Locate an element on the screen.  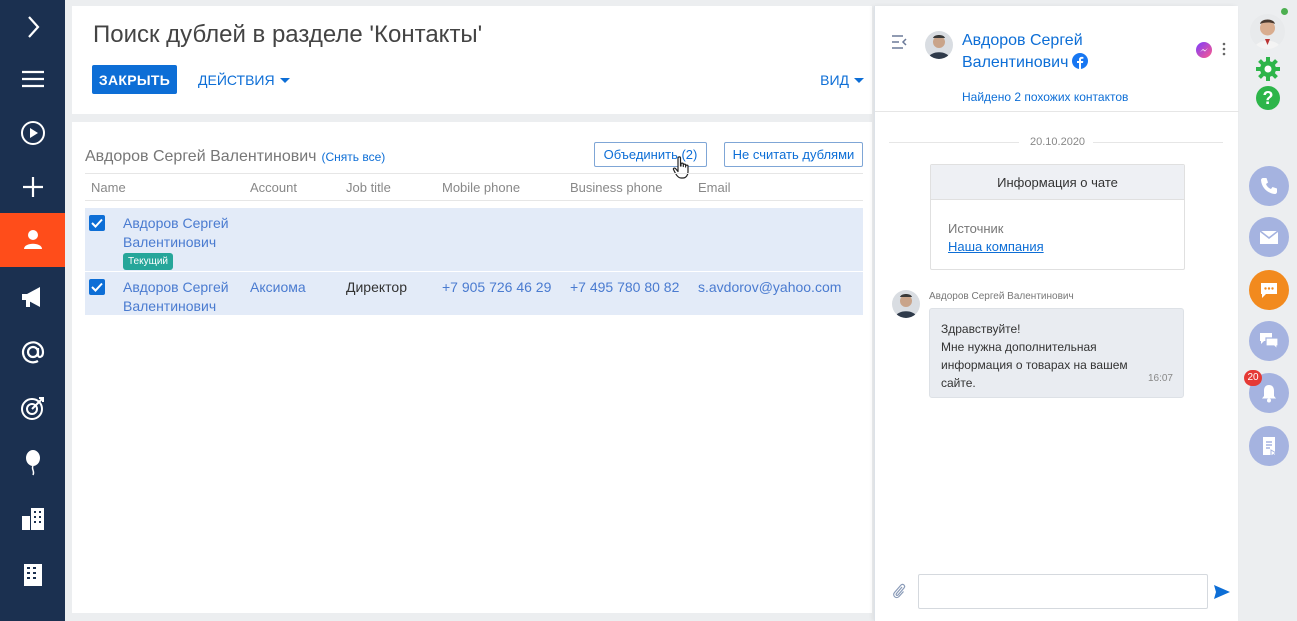
messenger-icon is located at coordinates (1204, 50).